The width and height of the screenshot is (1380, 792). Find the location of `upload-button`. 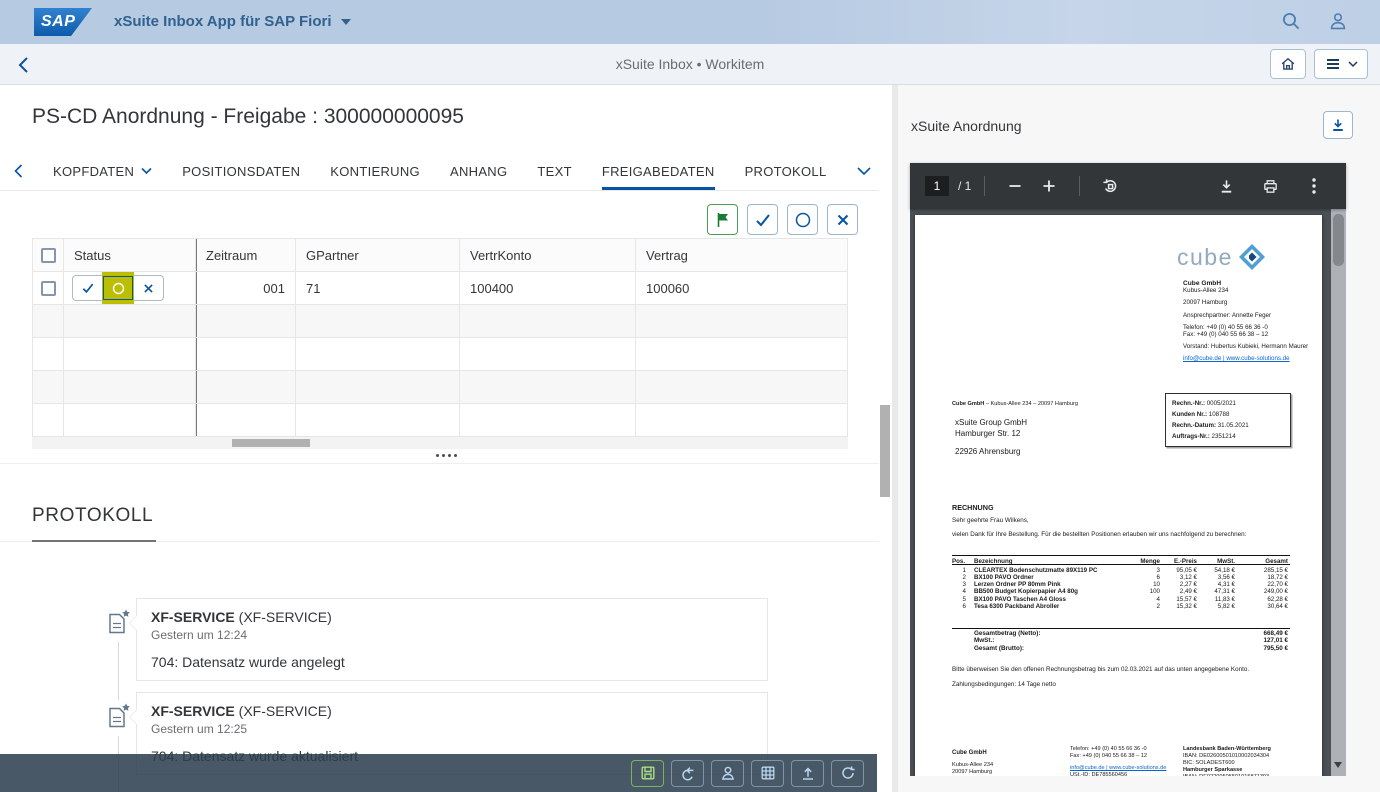

upload-button is located at coordinates (807, 773).